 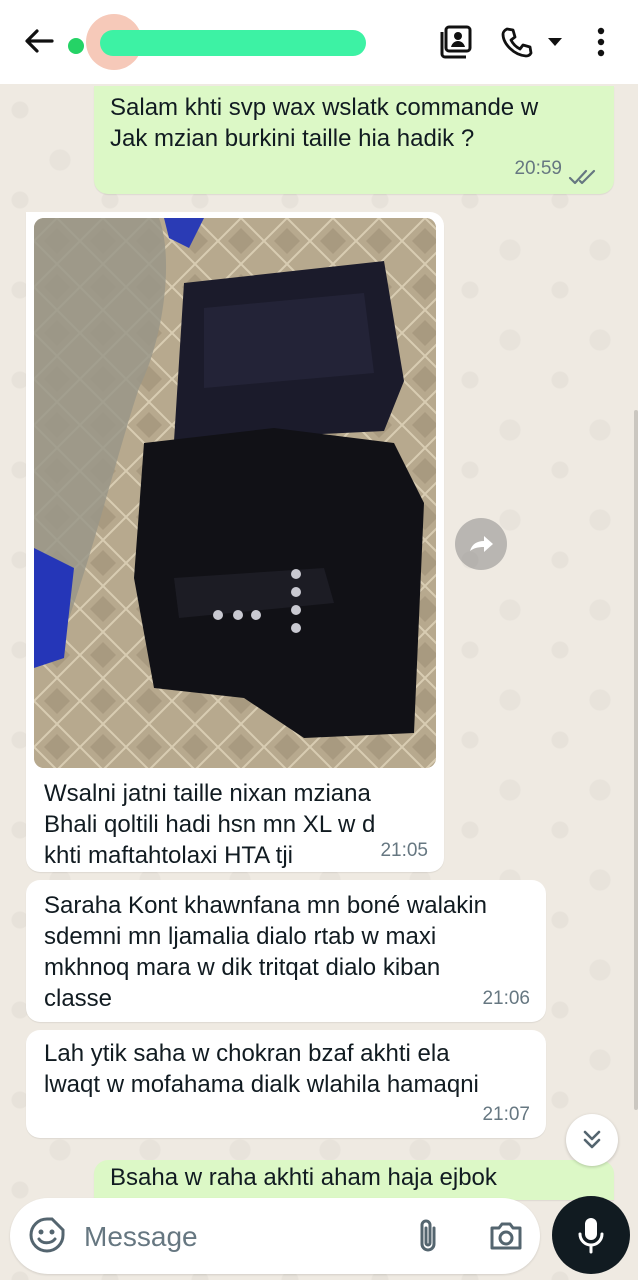 What do you see at coordinates (233, 43) in the screenshot?
I see `contact-name-redacted` at bounding box center [233, 43].